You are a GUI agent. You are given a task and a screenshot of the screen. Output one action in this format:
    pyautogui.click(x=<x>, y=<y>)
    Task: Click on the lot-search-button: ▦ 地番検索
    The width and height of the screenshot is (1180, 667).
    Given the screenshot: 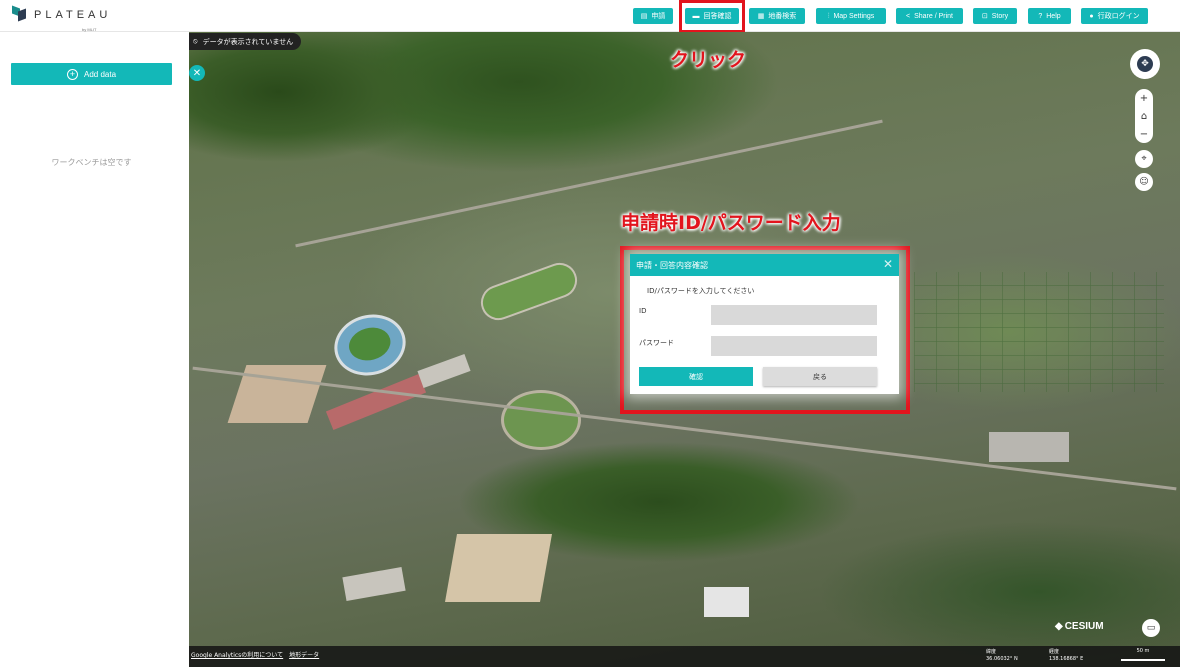 What is the action you would take?
    pyautogui.click(x=777, y=16)
    